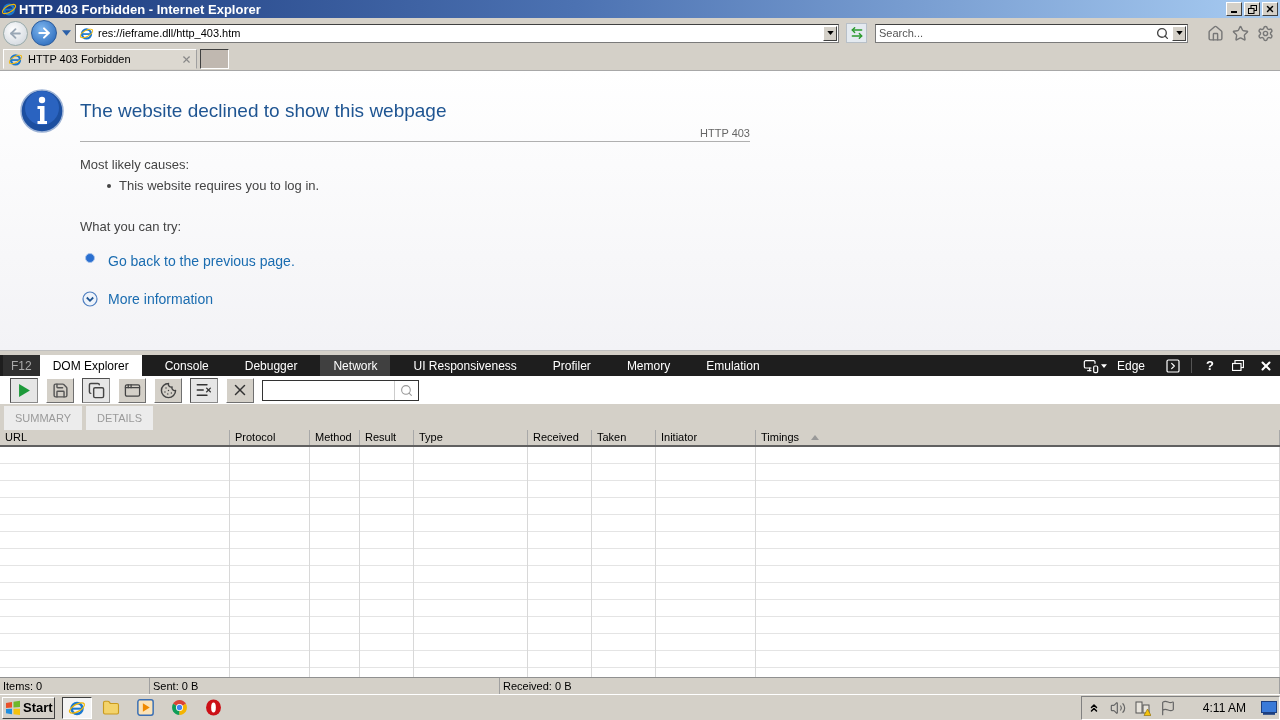 This screenshot has height=720, width=1280. Describe the element at coordinates (471, 437) in the screenshot. I see `column-header: Type` at that location.